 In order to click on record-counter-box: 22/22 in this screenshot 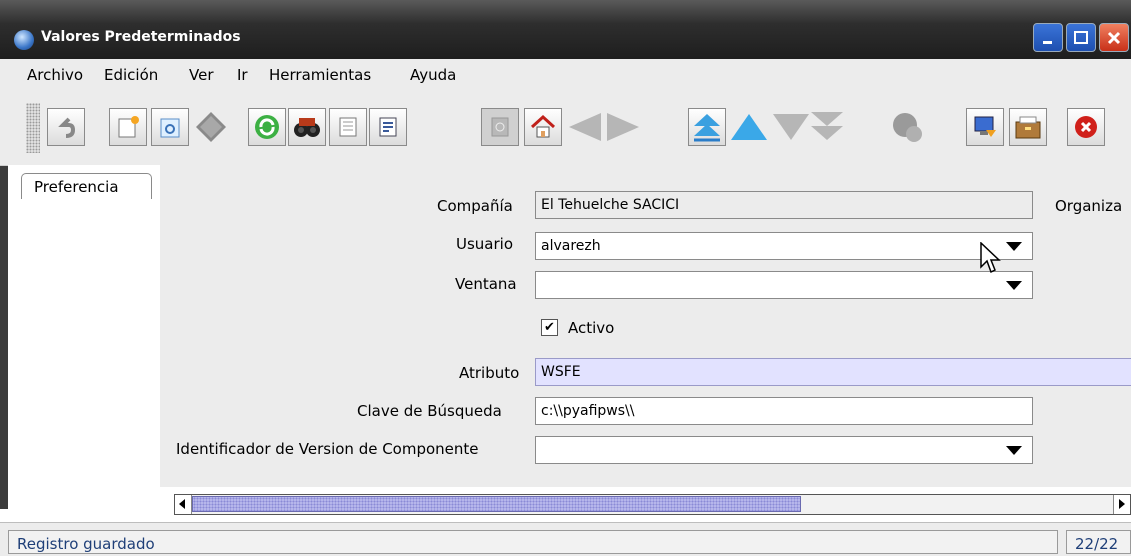, I will do `click(1098, 542)`.